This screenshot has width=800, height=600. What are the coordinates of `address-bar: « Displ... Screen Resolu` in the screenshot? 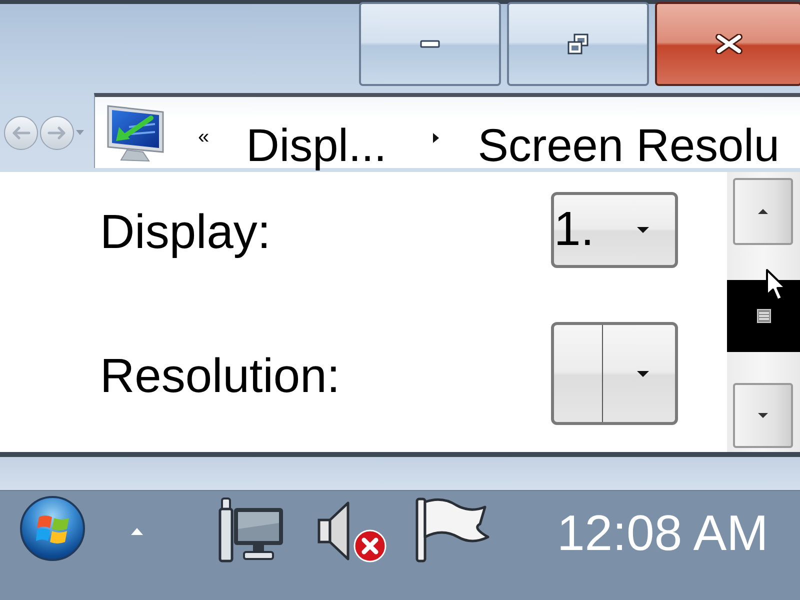 It's located at (447, 130).